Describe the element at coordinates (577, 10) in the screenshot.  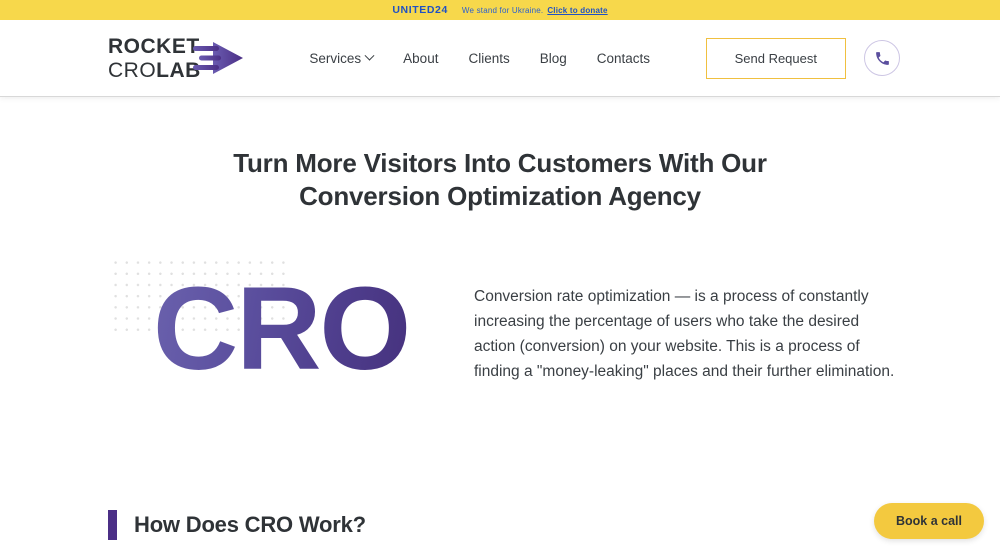
I see `donate-link: Click to donate` at that location.